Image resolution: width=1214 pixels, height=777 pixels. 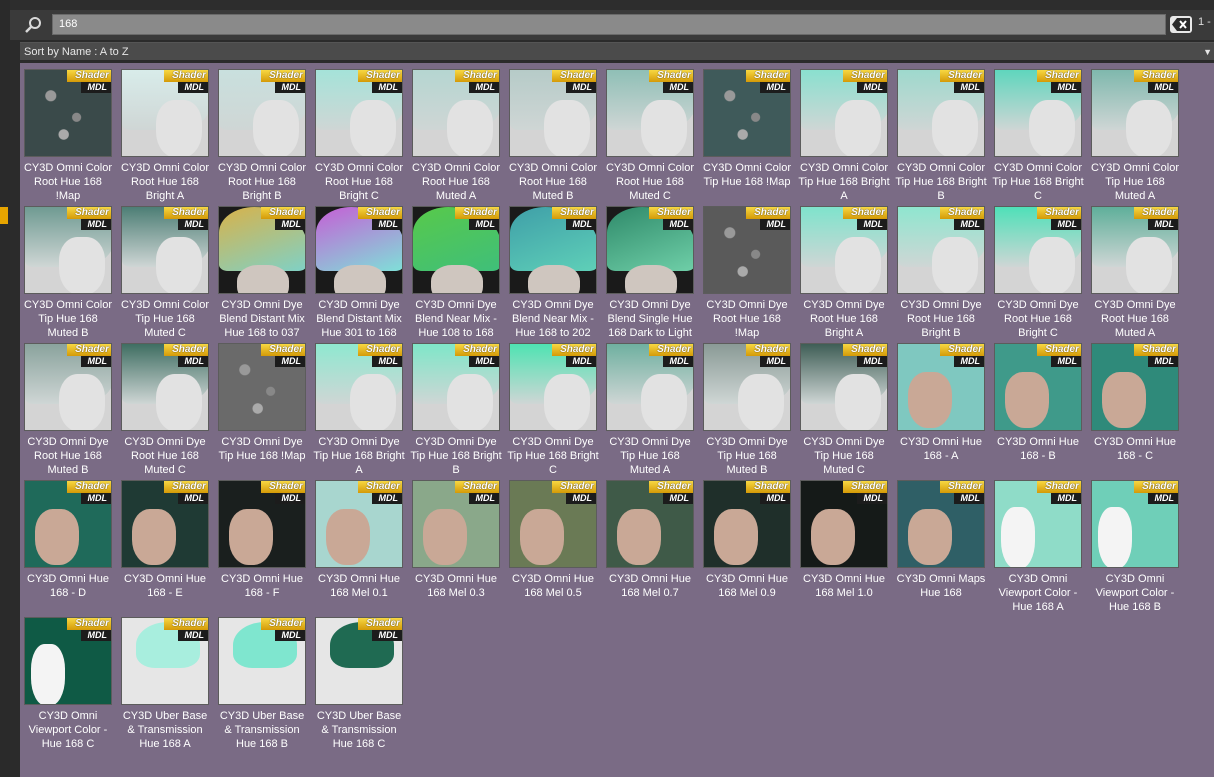 I want to click on asset-label: CY3D Omni Hue 168 - C, so click(x=1135, y=449).